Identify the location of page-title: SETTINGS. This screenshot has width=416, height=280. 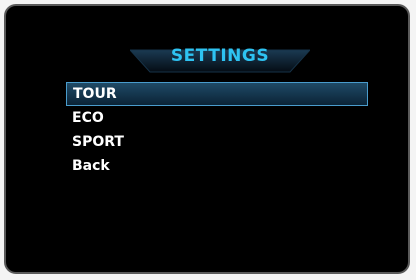
(220, 56).